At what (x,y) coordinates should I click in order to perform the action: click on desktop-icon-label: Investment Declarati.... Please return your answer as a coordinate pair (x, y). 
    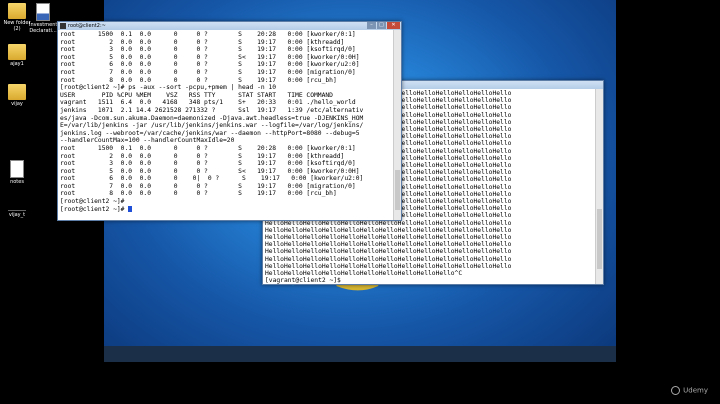
    Looking at the image, I should click on (43, 28).